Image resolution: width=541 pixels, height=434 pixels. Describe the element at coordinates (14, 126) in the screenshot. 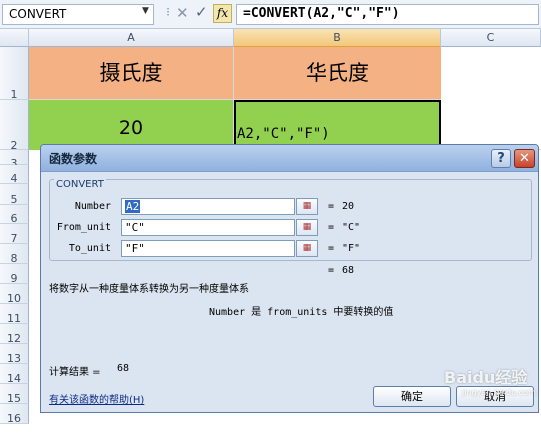

I see `row-header: 2` at that location.